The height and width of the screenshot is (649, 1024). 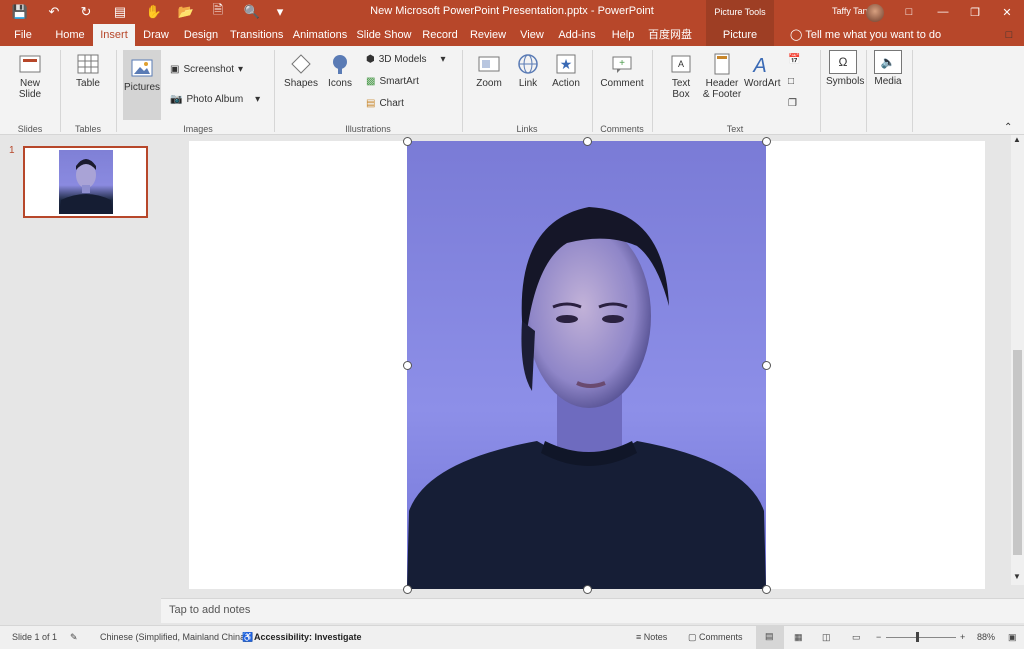 I want to click on tab-slide-show: Slide Show, so click(x=384, y=35).